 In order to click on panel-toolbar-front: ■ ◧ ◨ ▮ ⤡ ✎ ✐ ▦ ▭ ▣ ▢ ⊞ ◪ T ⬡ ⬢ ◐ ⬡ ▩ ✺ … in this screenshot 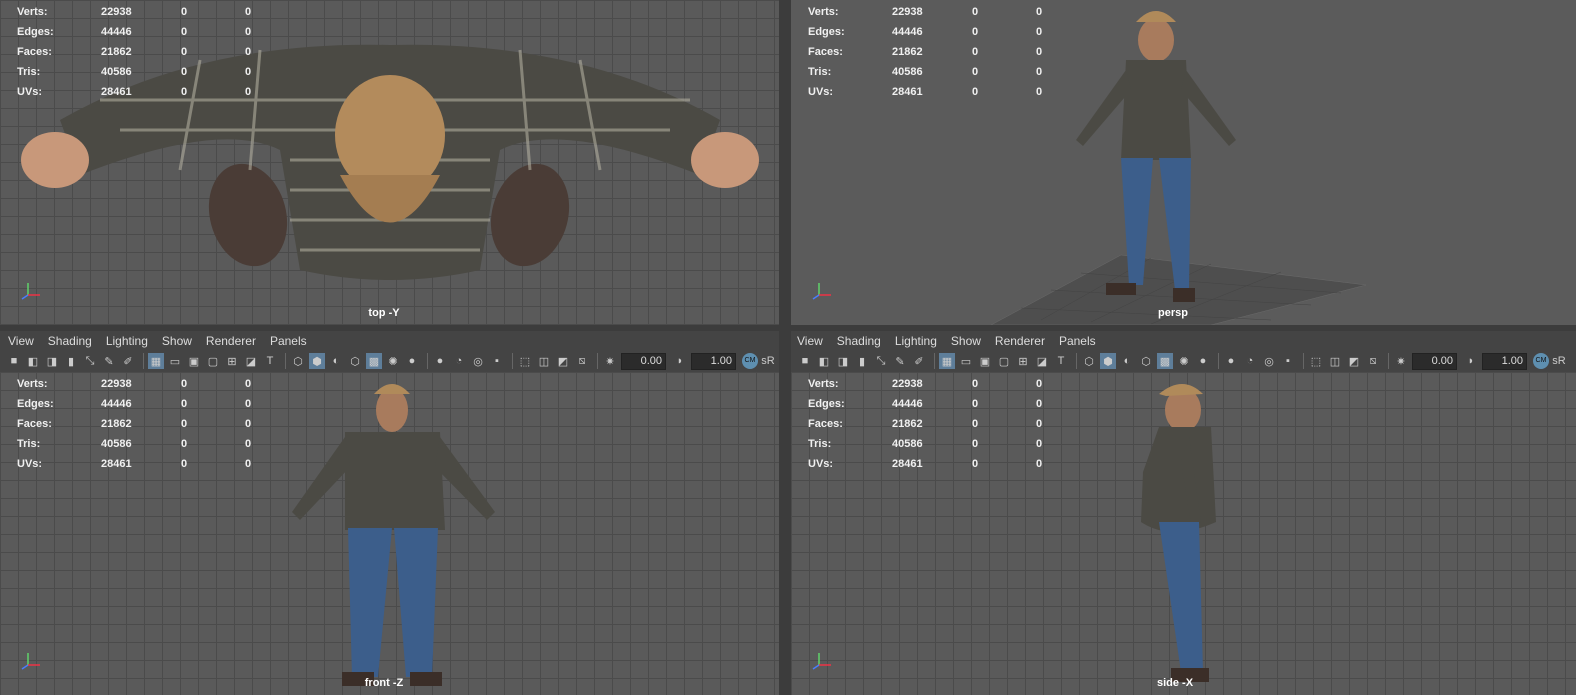, I will do `click(389, 361)`.